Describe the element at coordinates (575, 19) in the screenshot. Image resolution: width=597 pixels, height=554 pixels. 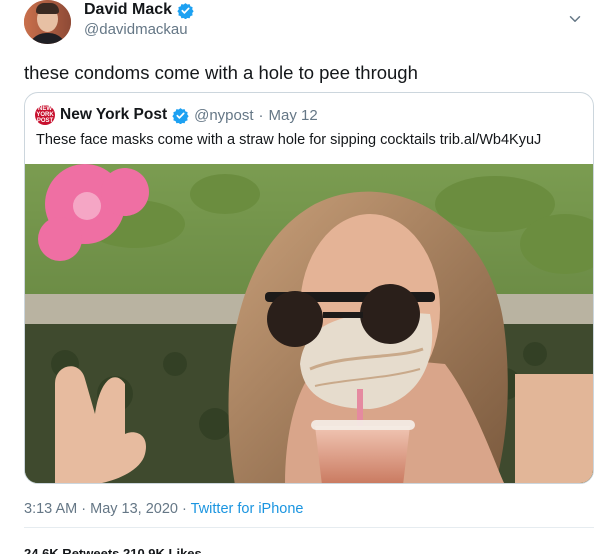
I see `chevron-down-icon` at that location.